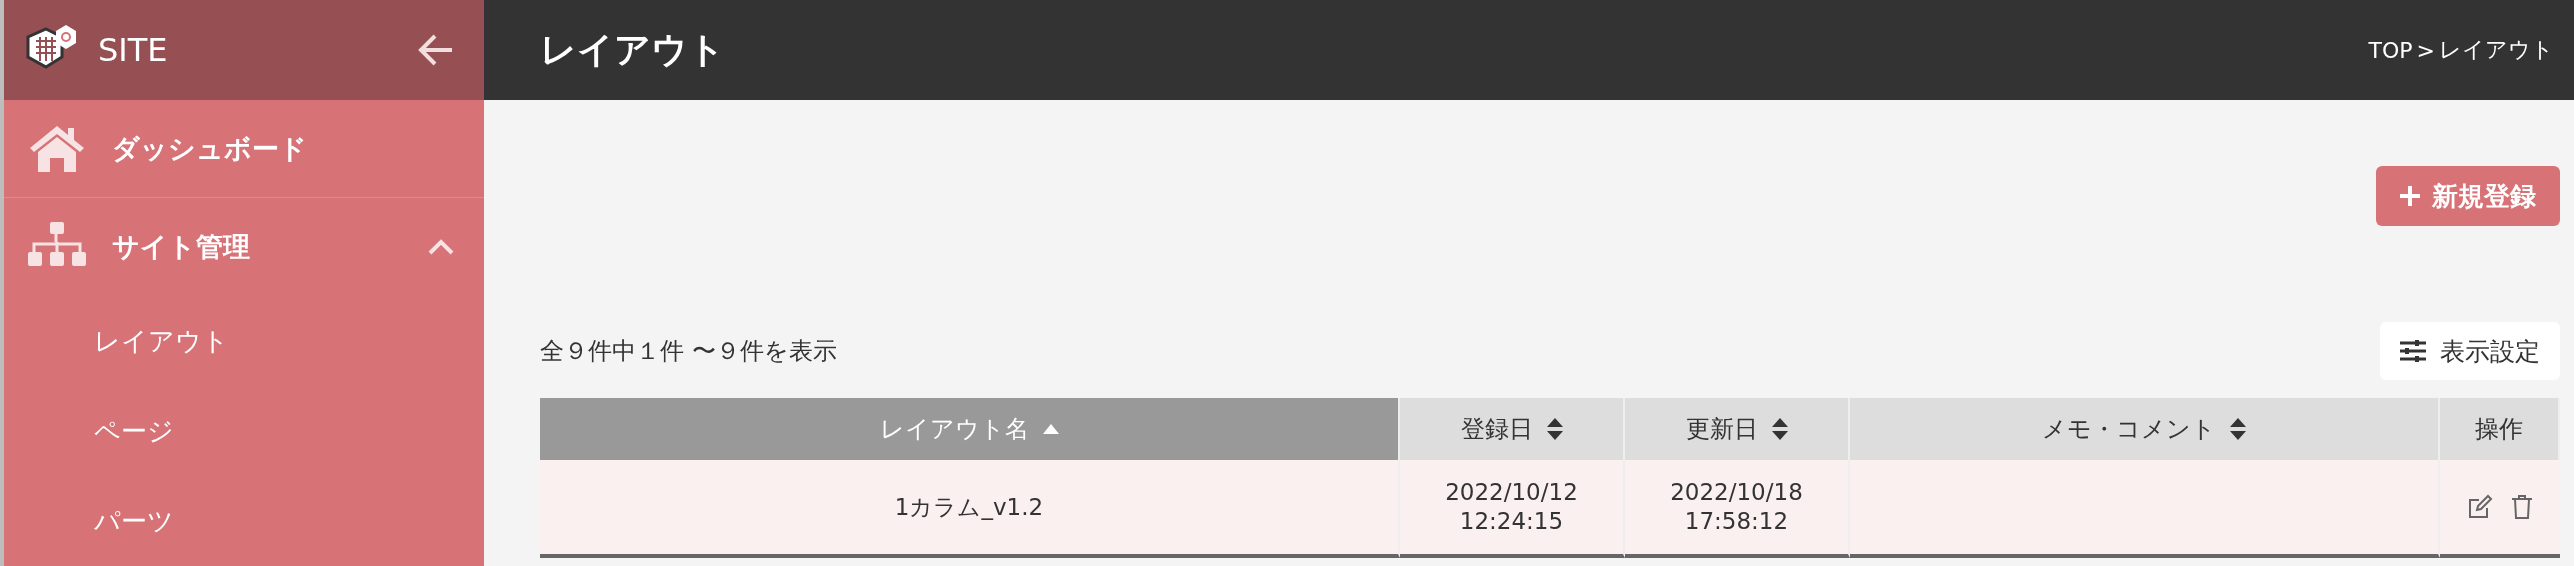 The image size is (2574, 566). What do you see at coordinates (2470, 351) in the screenshot?
I see `display-settings-button: 表示設定` at bounding box center [2470, 351].